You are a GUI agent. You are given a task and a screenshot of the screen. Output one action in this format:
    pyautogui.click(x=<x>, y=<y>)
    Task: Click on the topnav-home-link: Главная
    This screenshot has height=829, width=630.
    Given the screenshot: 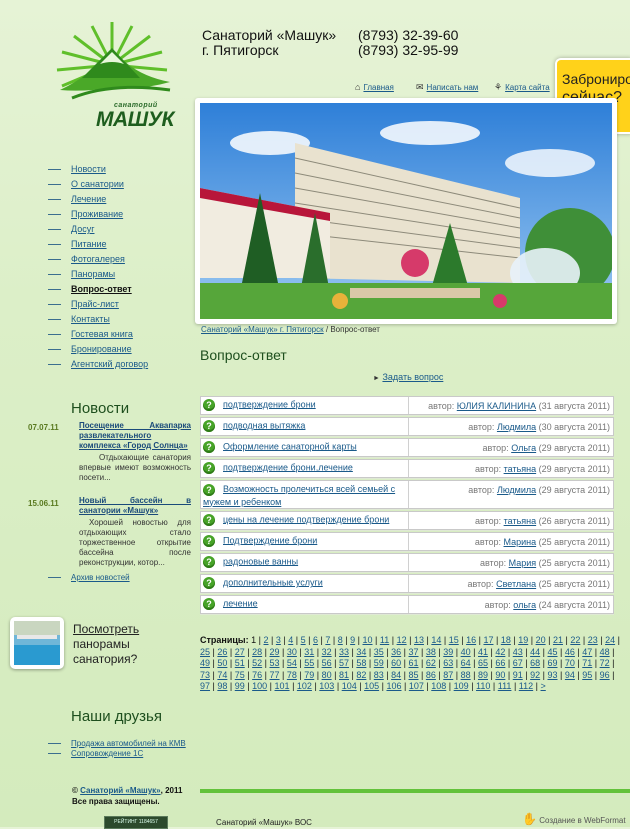 What is the action you would take?
    pyautogui.click(x=378, y=87)
    